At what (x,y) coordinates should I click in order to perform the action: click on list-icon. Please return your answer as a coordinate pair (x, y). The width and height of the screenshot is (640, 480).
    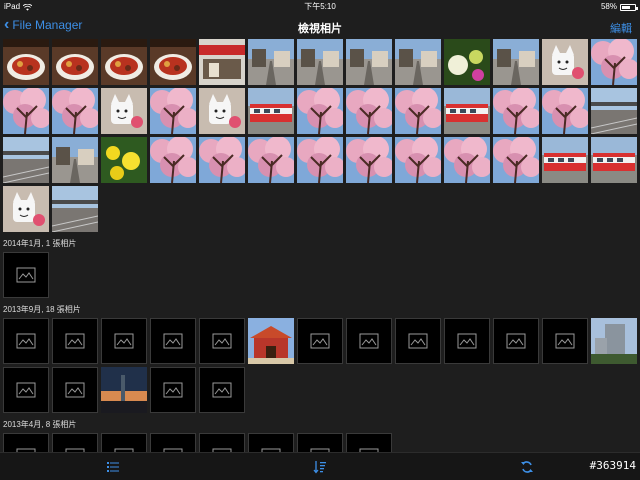
    Looking at the image, I should click on (113, 467).